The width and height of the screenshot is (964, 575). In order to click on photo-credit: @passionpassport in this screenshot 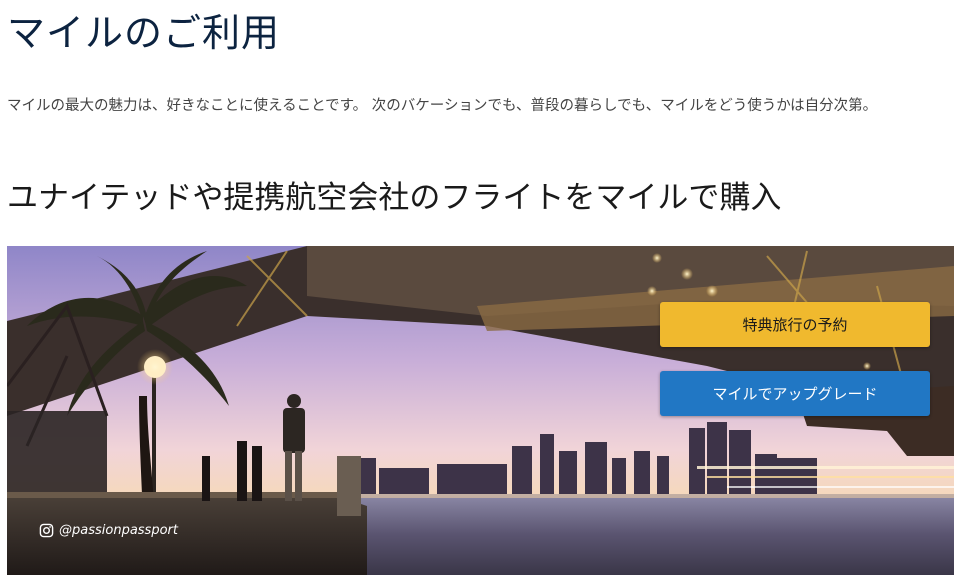, I will do `click(108, 530)`.